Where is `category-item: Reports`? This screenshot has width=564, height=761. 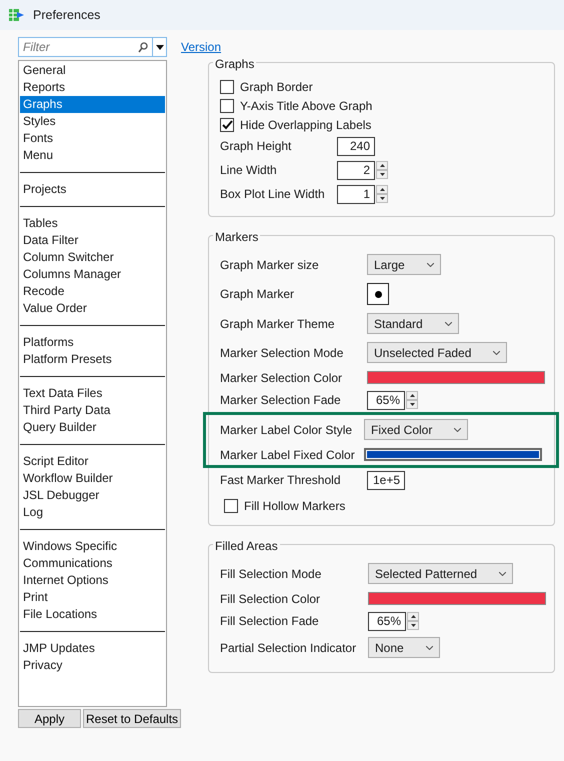 category-item: Reports is located at coordinates (92, 87).